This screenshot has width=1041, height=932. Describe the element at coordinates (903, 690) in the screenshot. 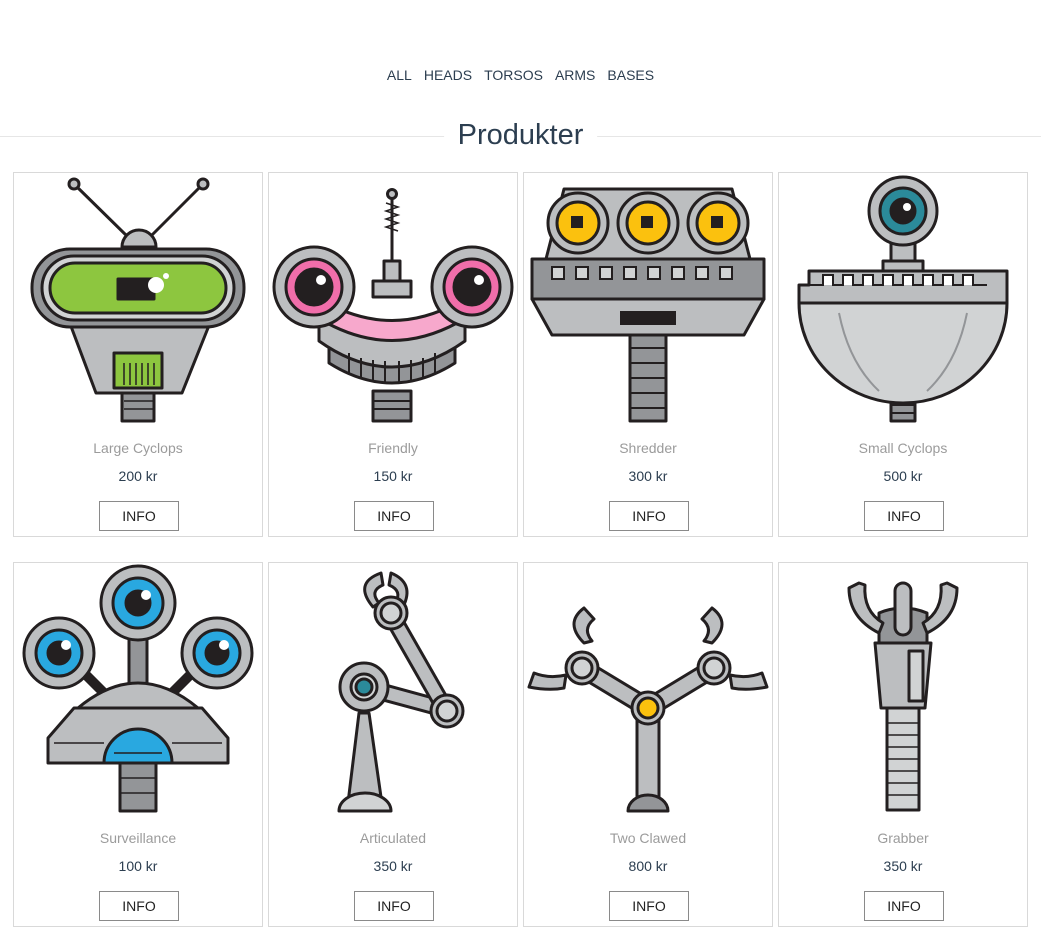

I see `grabber-icon` at that location.